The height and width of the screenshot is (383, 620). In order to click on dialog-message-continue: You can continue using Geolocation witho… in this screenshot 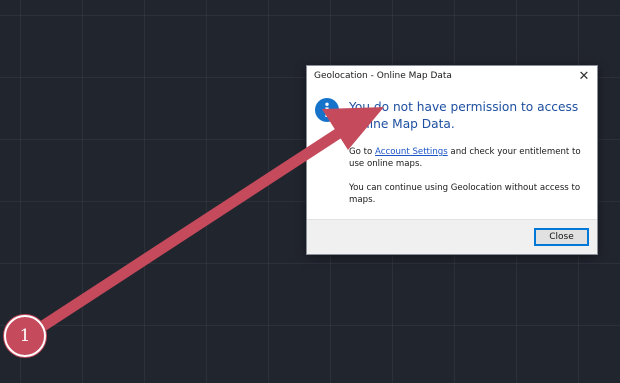, I will do `click(465, 194)`.